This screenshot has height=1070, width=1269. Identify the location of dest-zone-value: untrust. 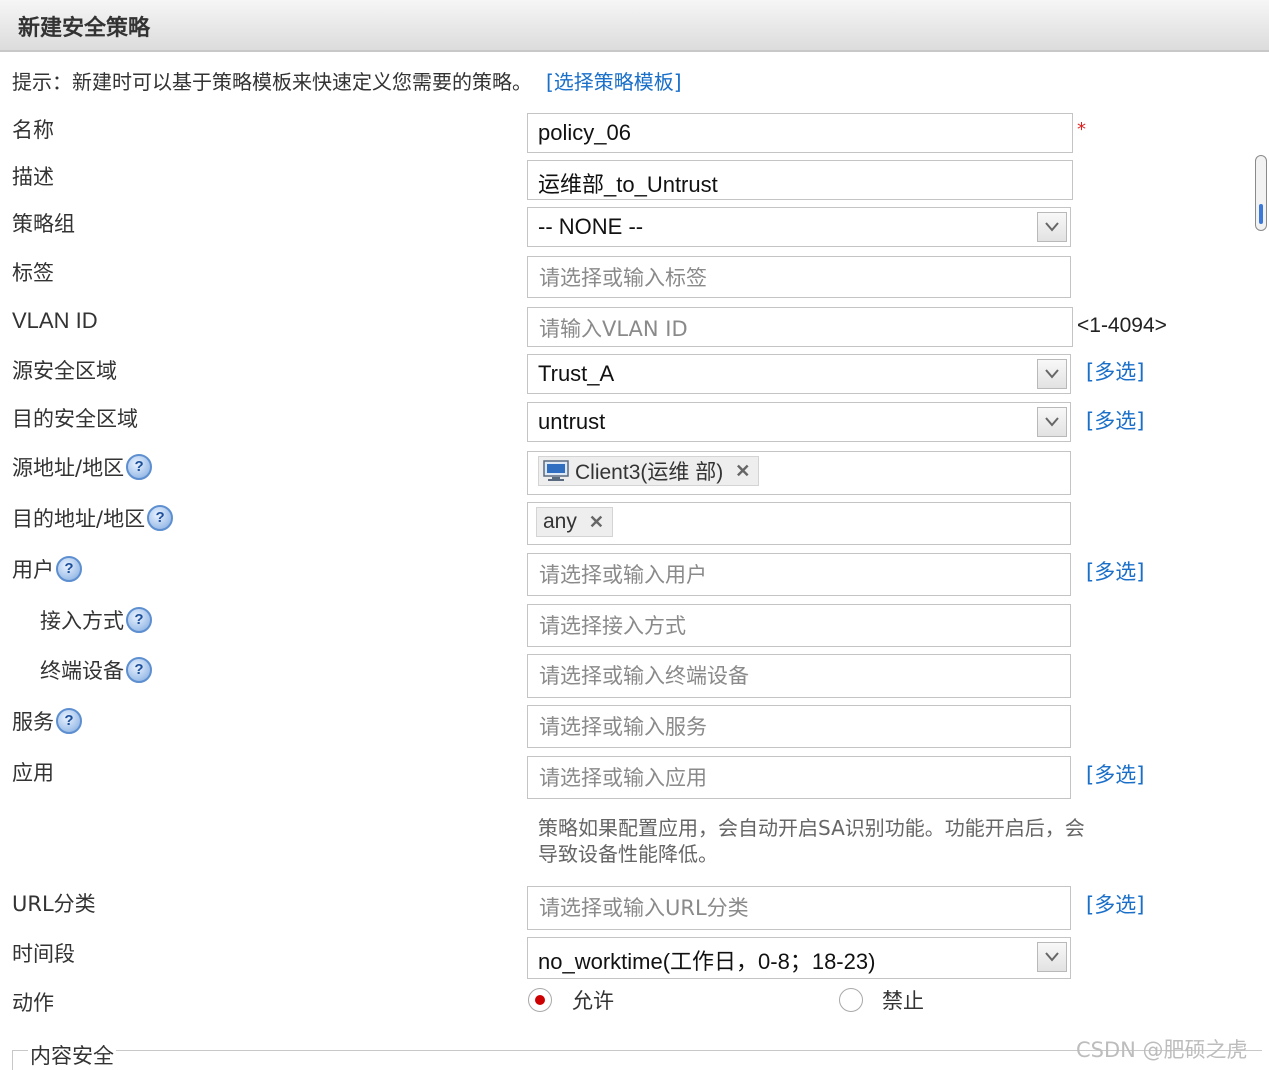
(572, 421).